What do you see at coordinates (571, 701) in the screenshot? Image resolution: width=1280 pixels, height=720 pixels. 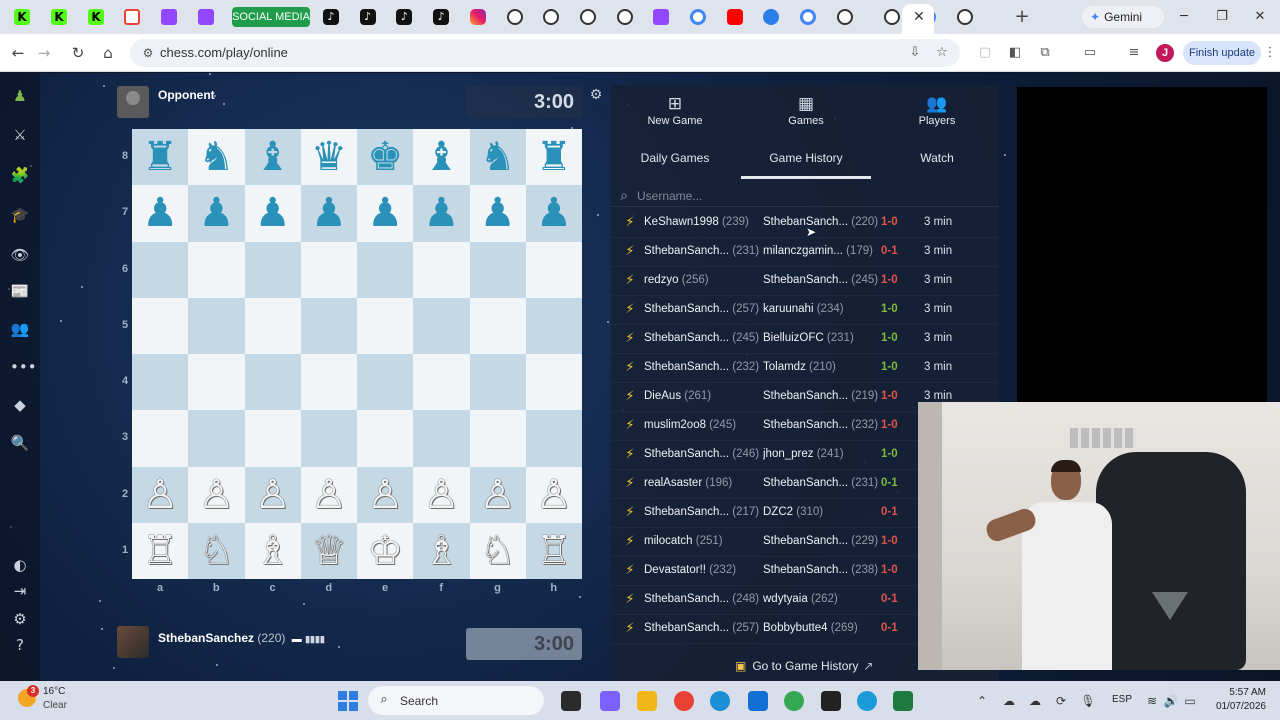 I see `file-explorer-icon` at bounding box center [571, 701].